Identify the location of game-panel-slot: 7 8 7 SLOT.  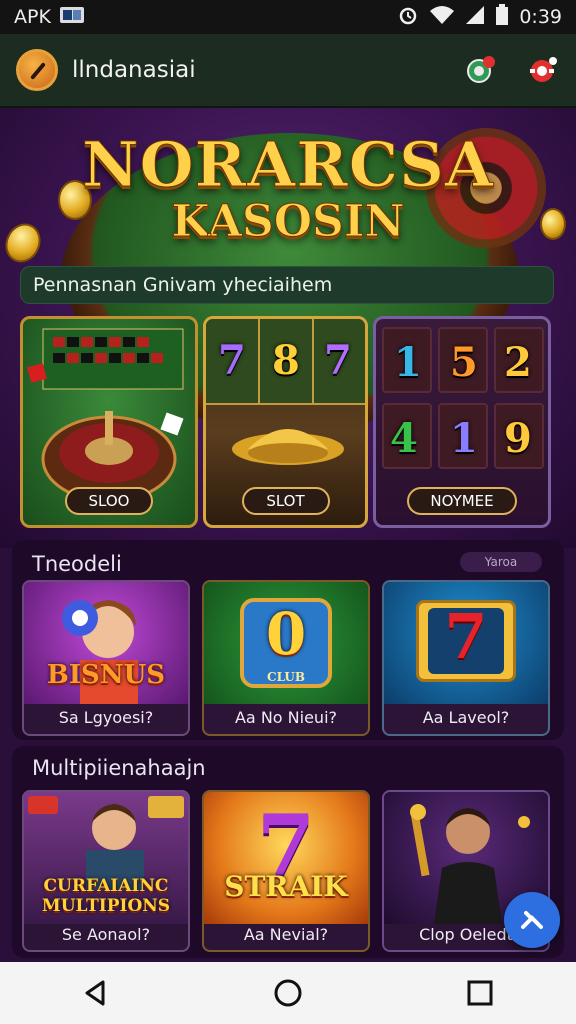
(285, 422).